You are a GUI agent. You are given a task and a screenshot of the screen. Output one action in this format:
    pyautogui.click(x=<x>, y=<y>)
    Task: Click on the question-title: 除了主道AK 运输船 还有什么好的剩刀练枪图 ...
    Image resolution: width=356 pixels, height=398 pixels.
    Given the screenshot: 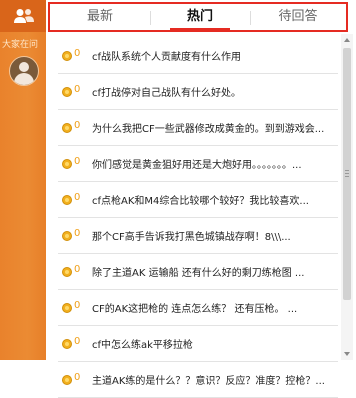 What is the action you would take?
    pyautogui.click(x=214, y=271)
    